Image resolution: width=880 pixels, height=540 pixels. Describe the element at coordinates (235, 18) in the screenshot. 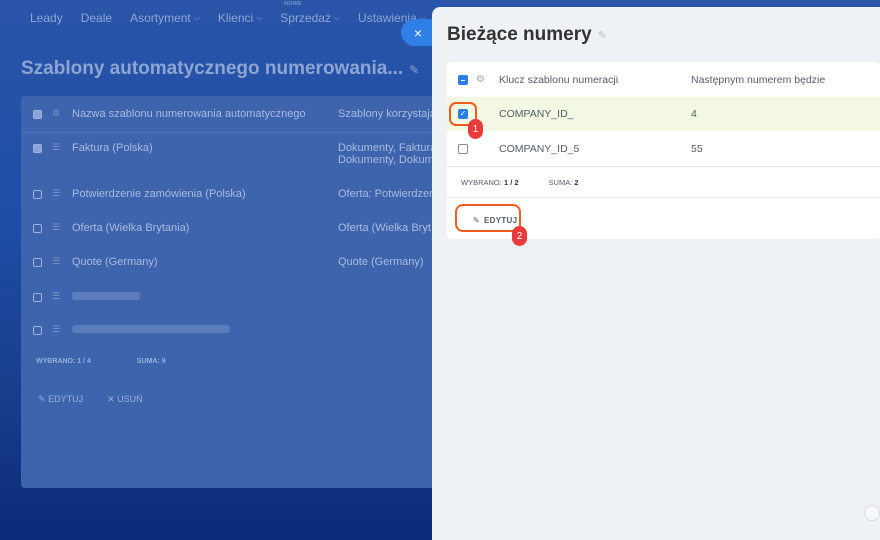

I see `nav-label: Klienci` at that location.